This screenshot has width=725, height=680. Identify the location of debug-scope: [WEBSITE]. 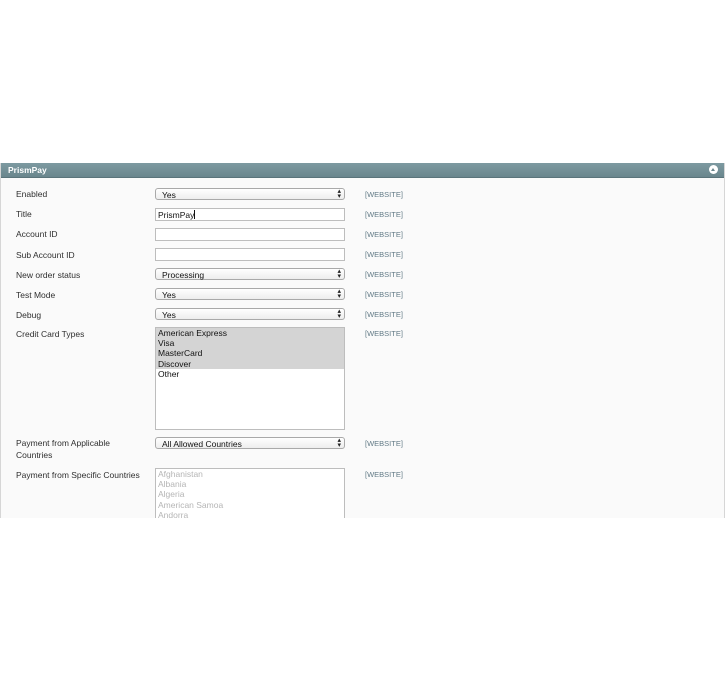
(384, 314).